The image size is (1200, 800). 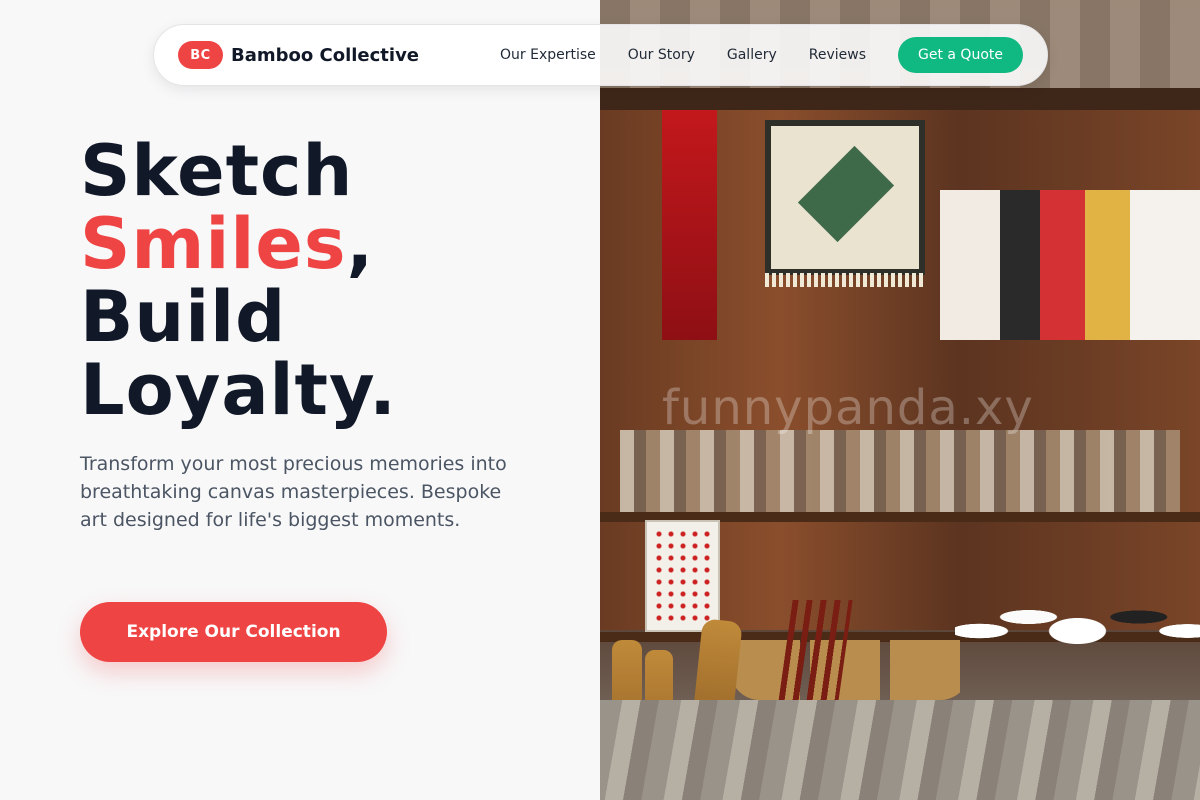 I want to click on hanging-rug, so click(x=845, y=203).